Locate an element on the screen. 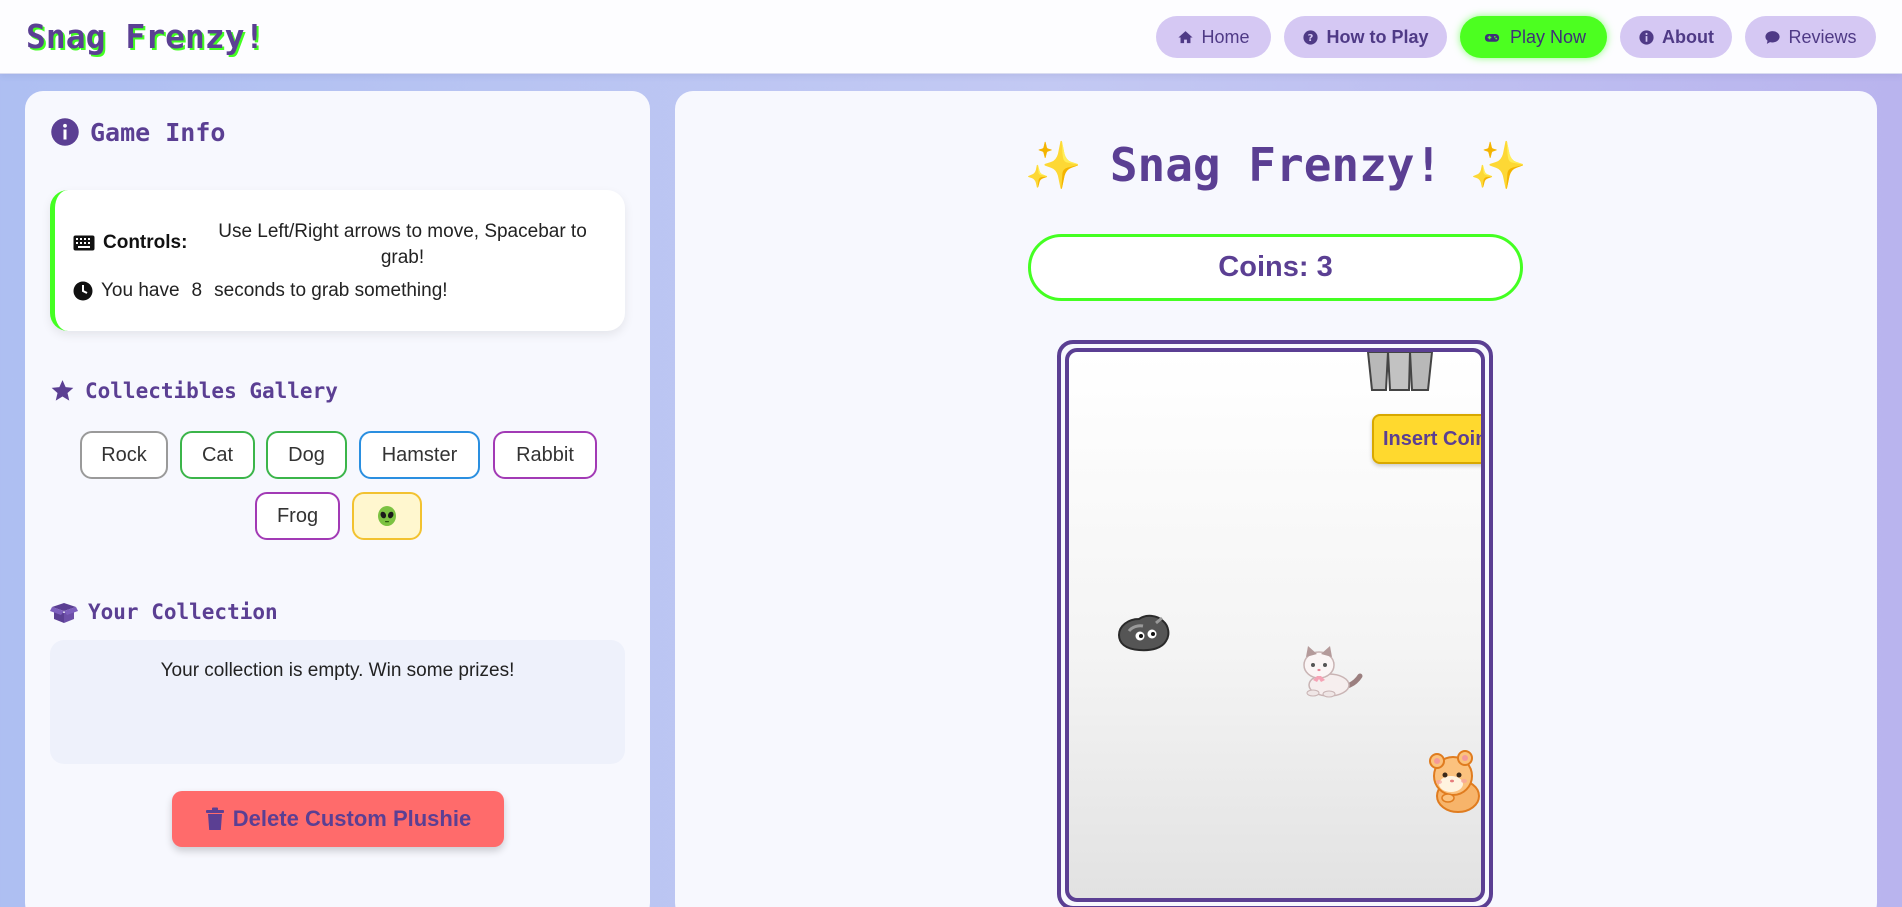  comment-icon is located at coordinates (1773, 37).